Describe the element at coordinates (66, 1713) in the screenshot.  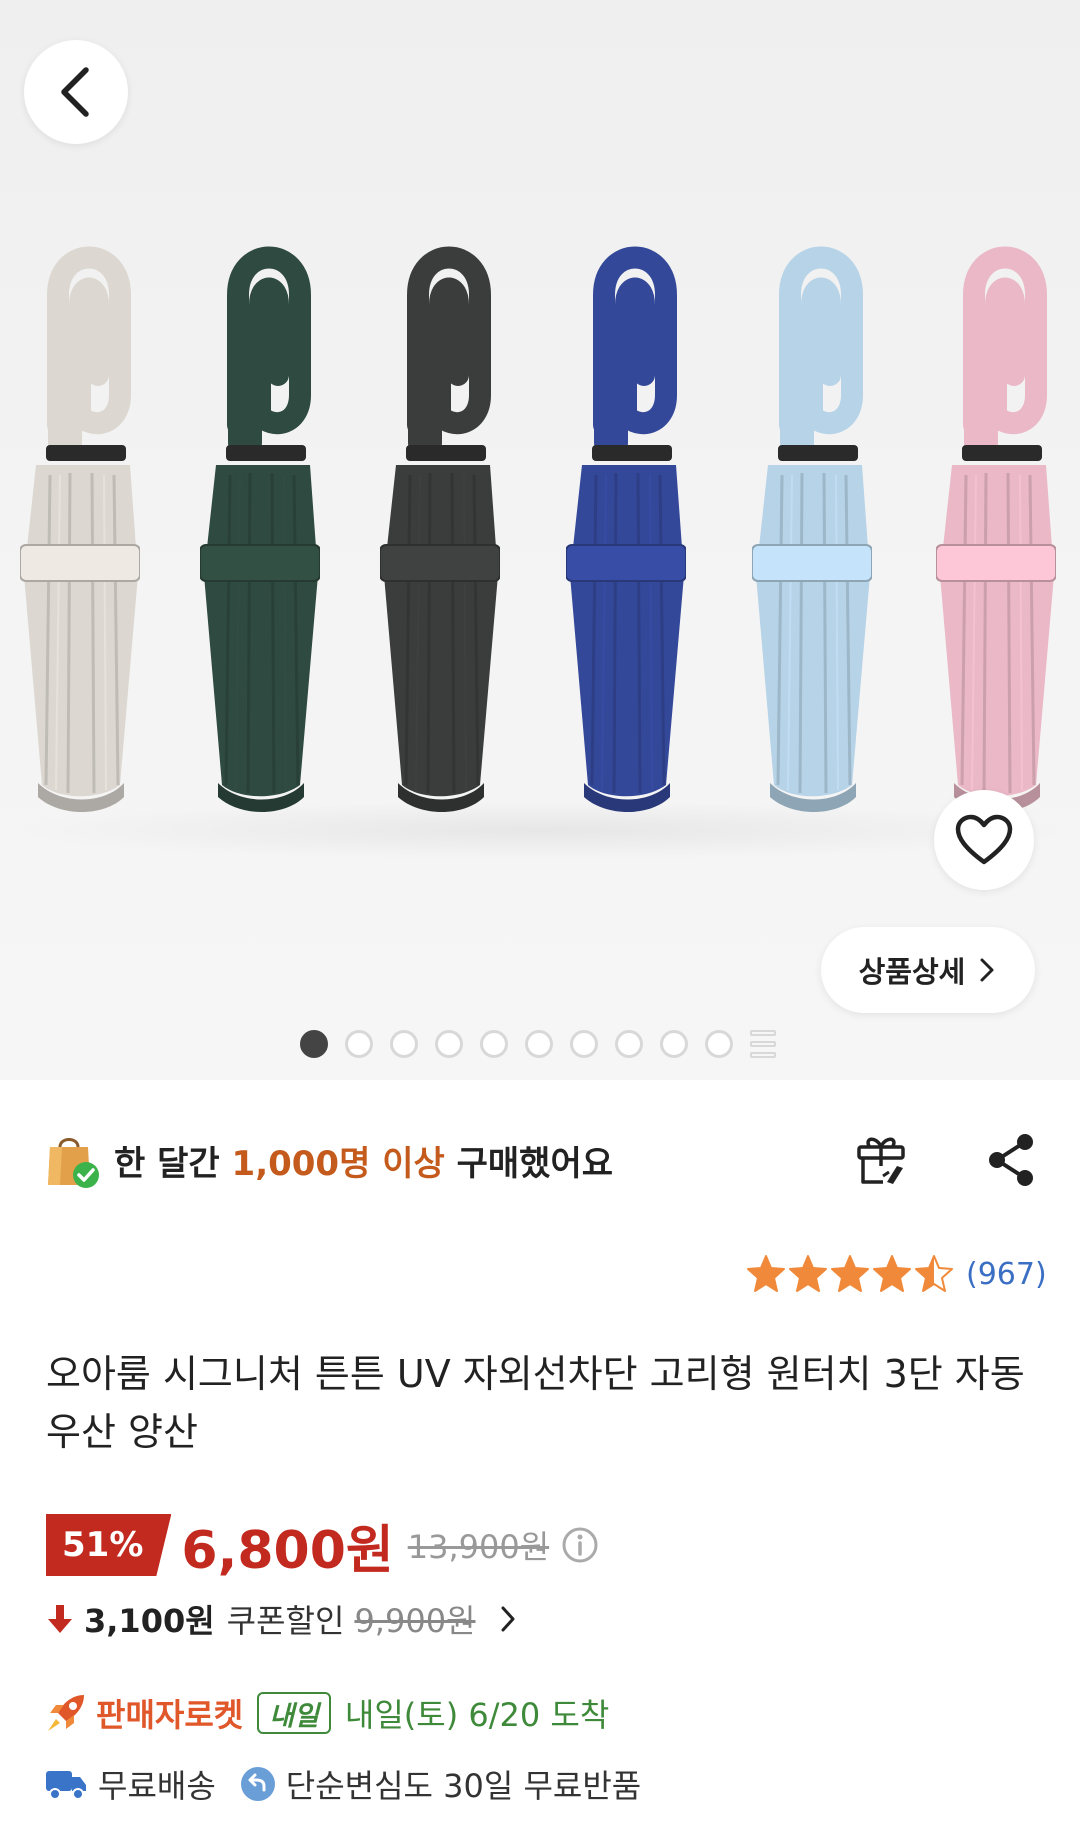
I see `rocket-icon` at that location.